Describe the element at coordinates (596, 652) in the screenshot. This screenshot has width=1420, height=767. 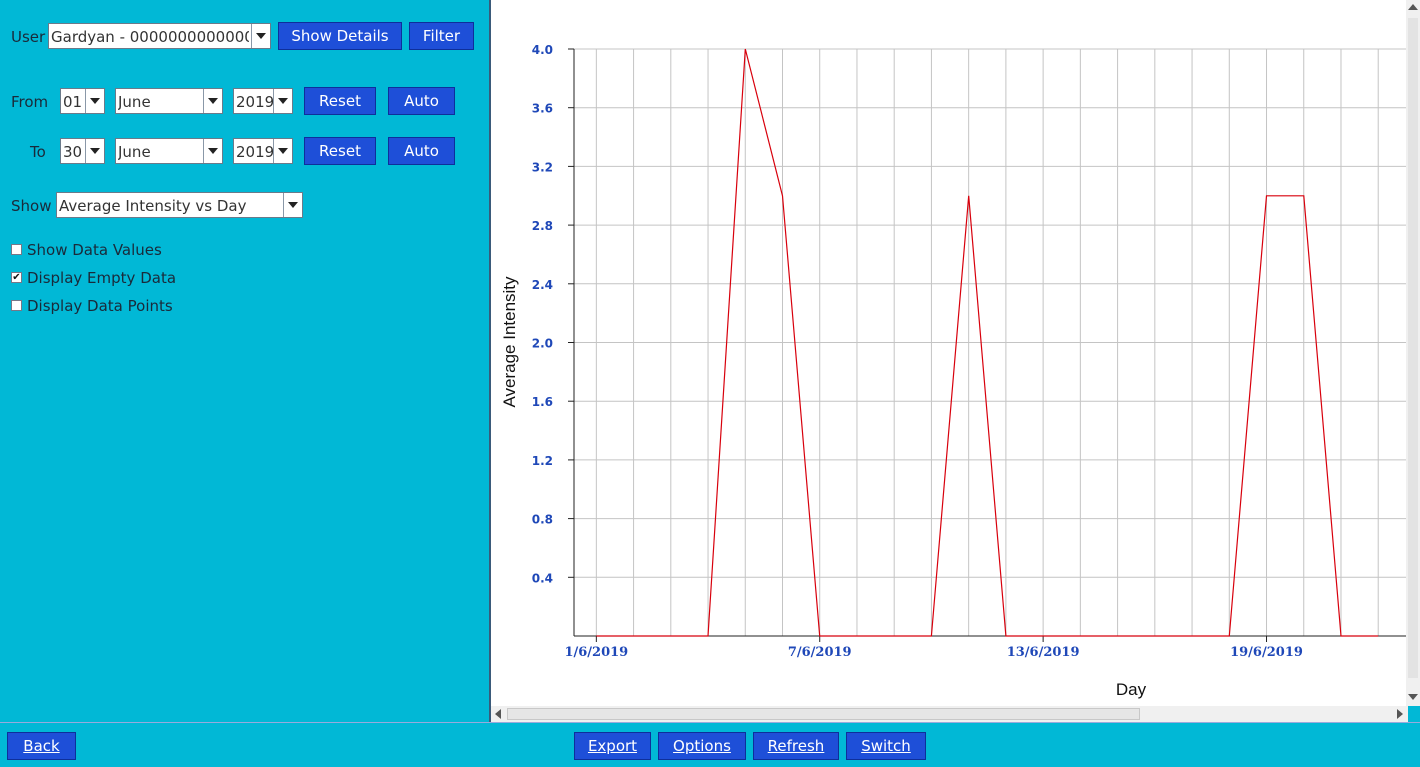
I see `x-tick-label: 1/6/2019` at that location.